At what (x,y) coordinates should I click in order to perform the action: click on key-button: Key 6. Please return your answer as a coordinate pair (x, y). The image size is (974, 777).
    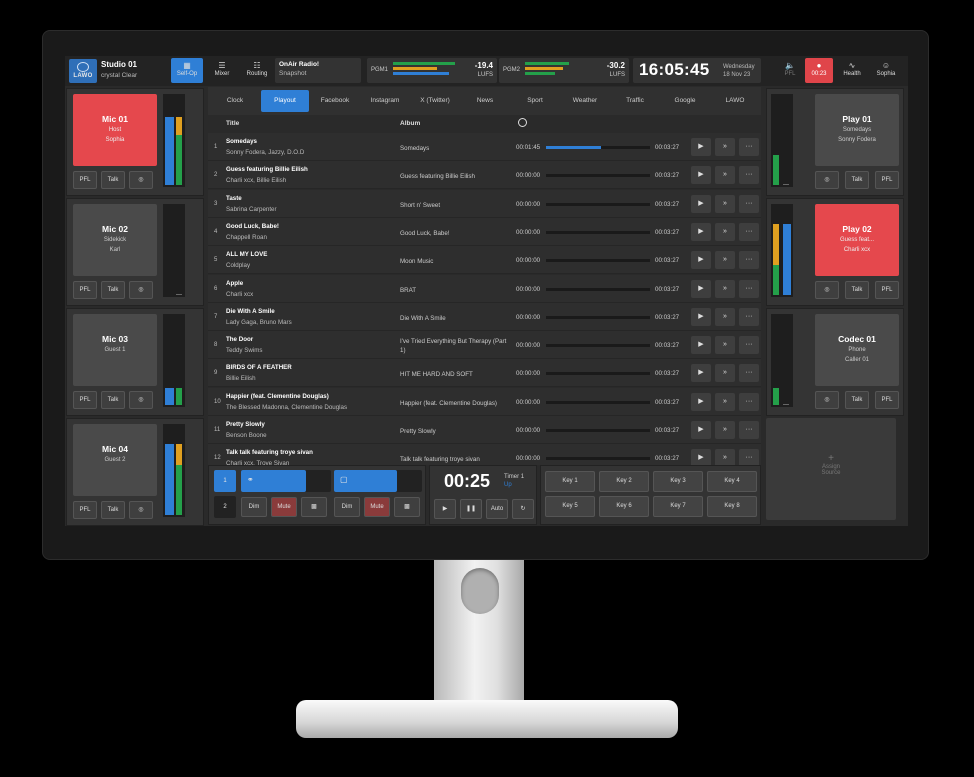
    Looking at the image, I should click on (624, 506).